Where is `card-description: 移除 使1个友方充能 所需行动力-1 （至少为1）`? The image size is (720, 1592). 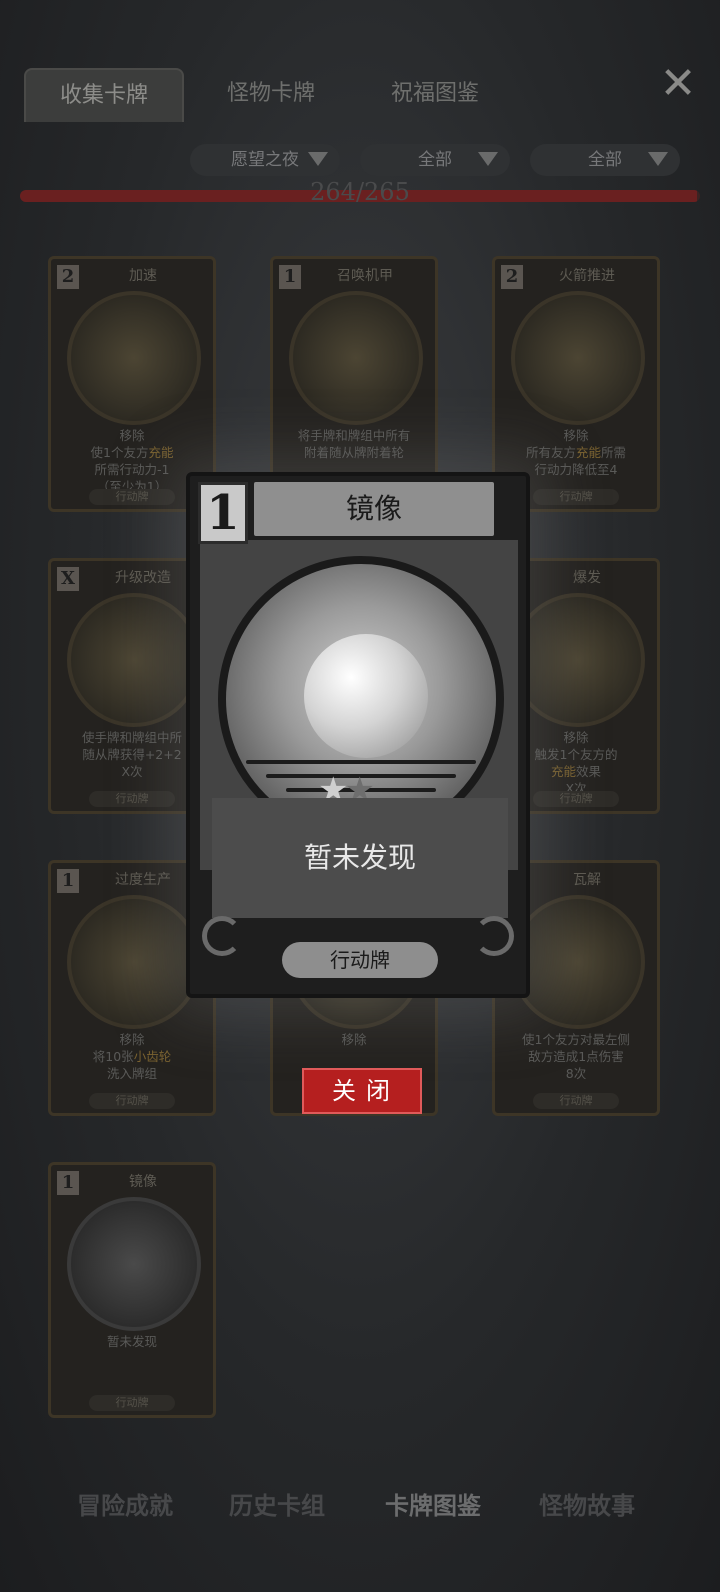 card-description: 移除 使1个友方充能 所需行动力-1 （至少为1） is located at coordinates (132, 461).